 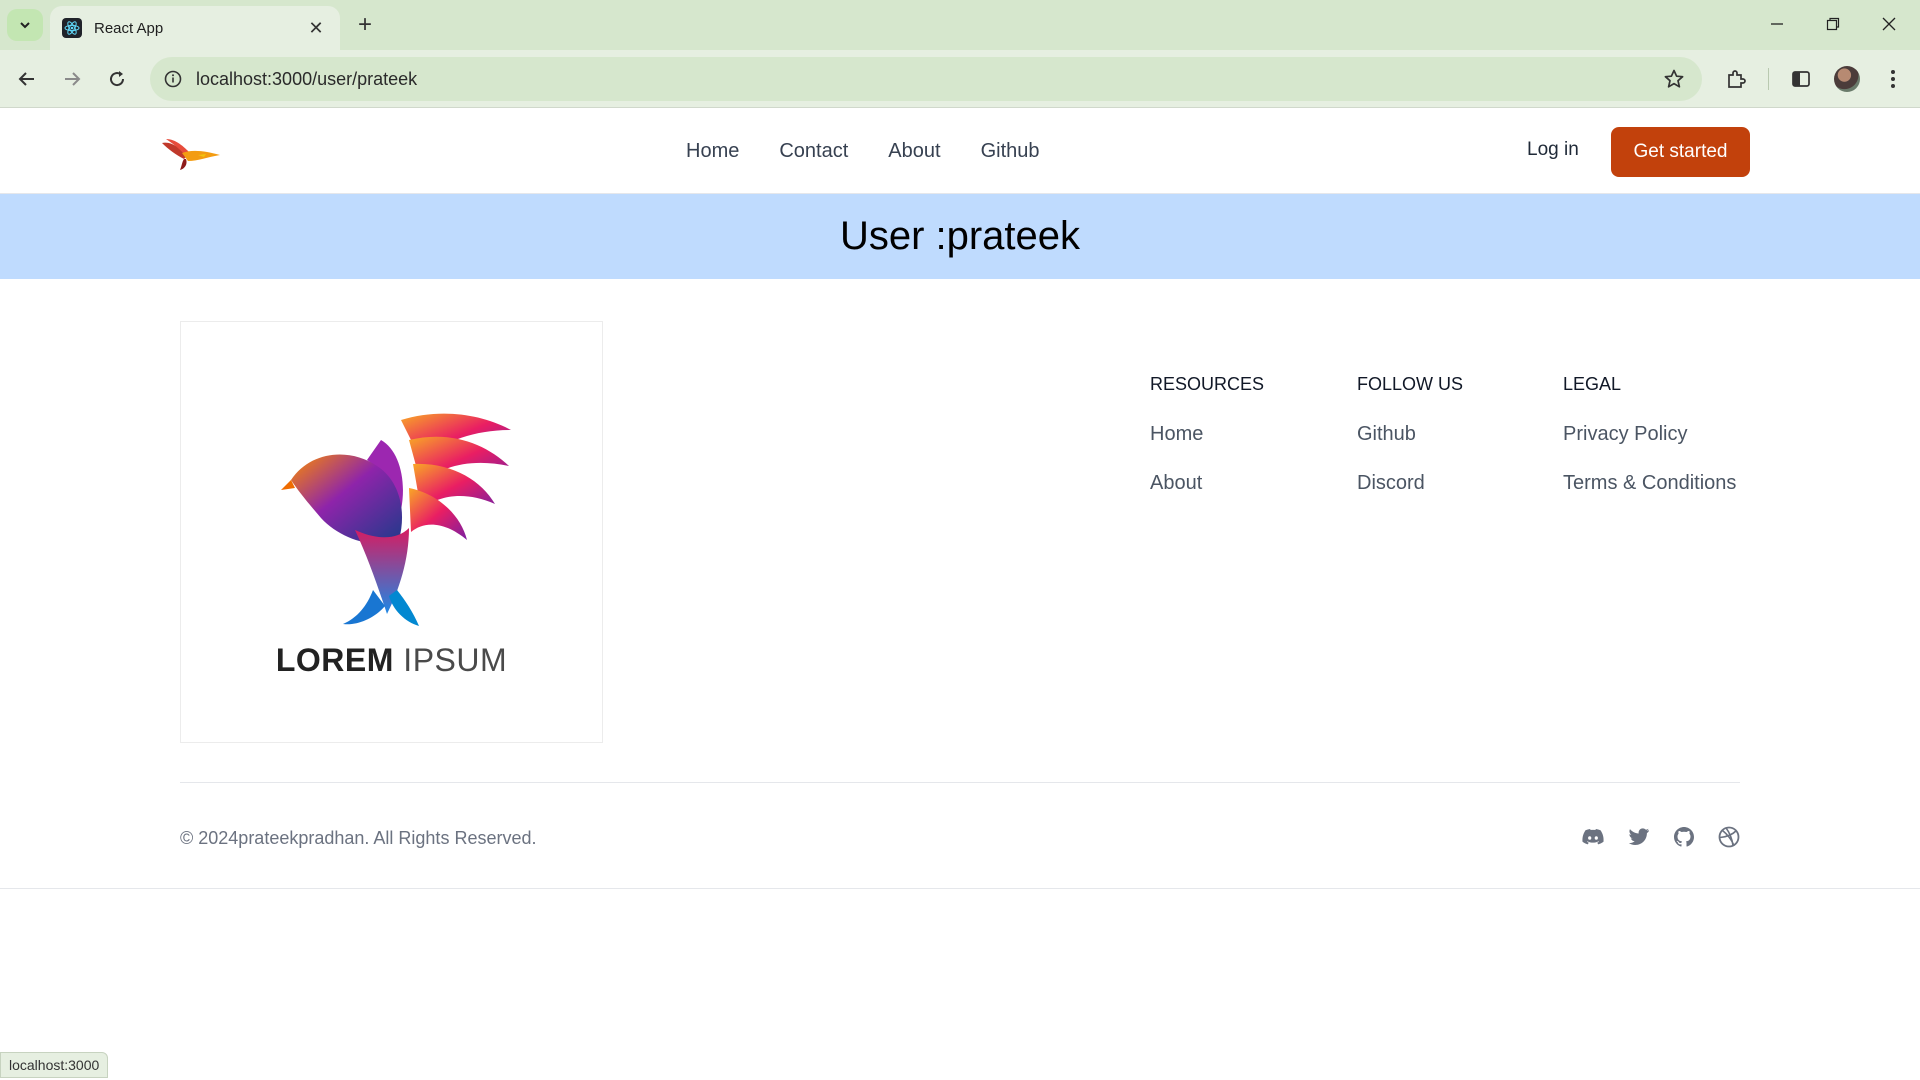 I want to click on restore-button, so click(x=1833, y=24).